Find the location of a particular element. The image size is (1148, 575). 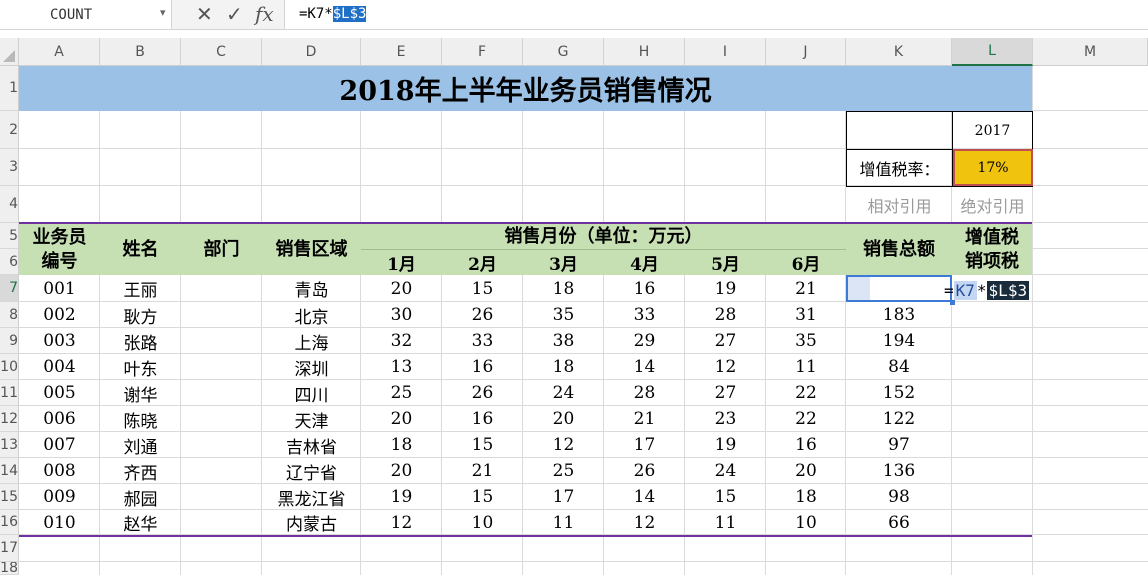

cell-month-1: 13 is located at coordinates (401, 367).